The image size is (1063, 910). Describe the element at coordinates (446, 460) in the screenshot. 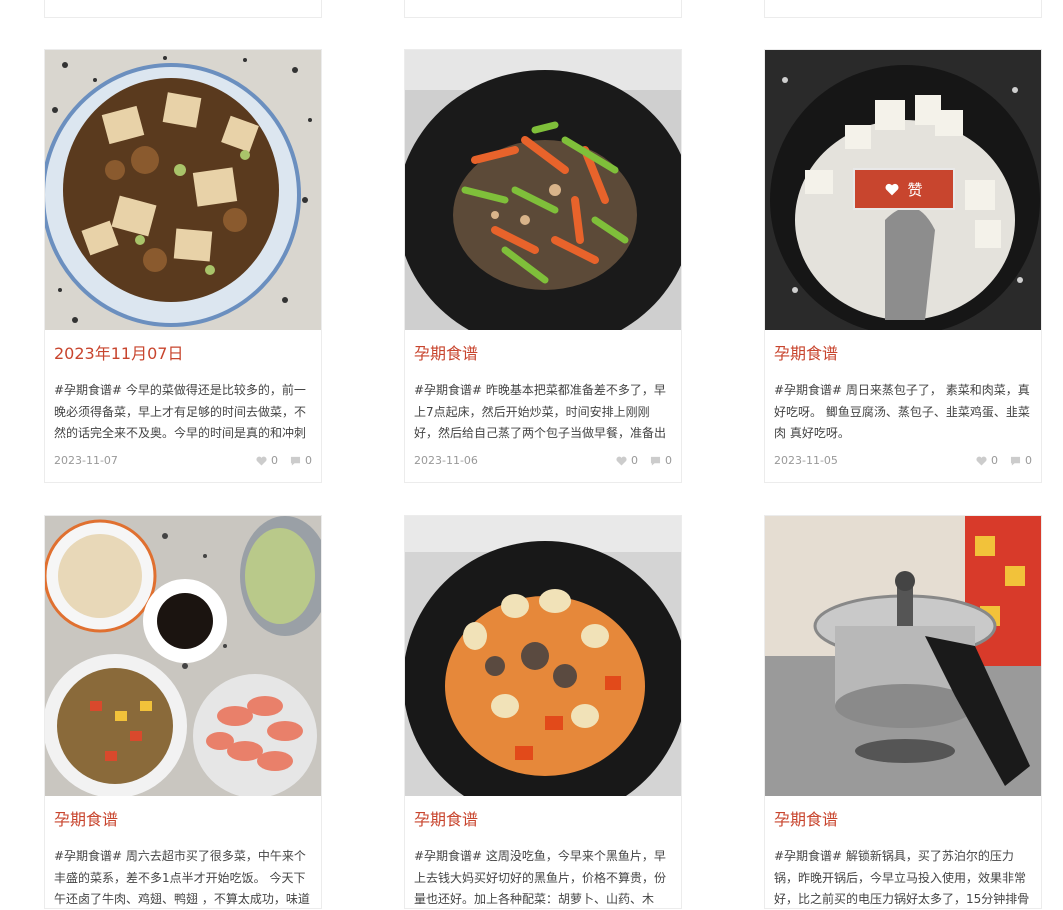

I see `post-date: 2023-11-06` at that location.